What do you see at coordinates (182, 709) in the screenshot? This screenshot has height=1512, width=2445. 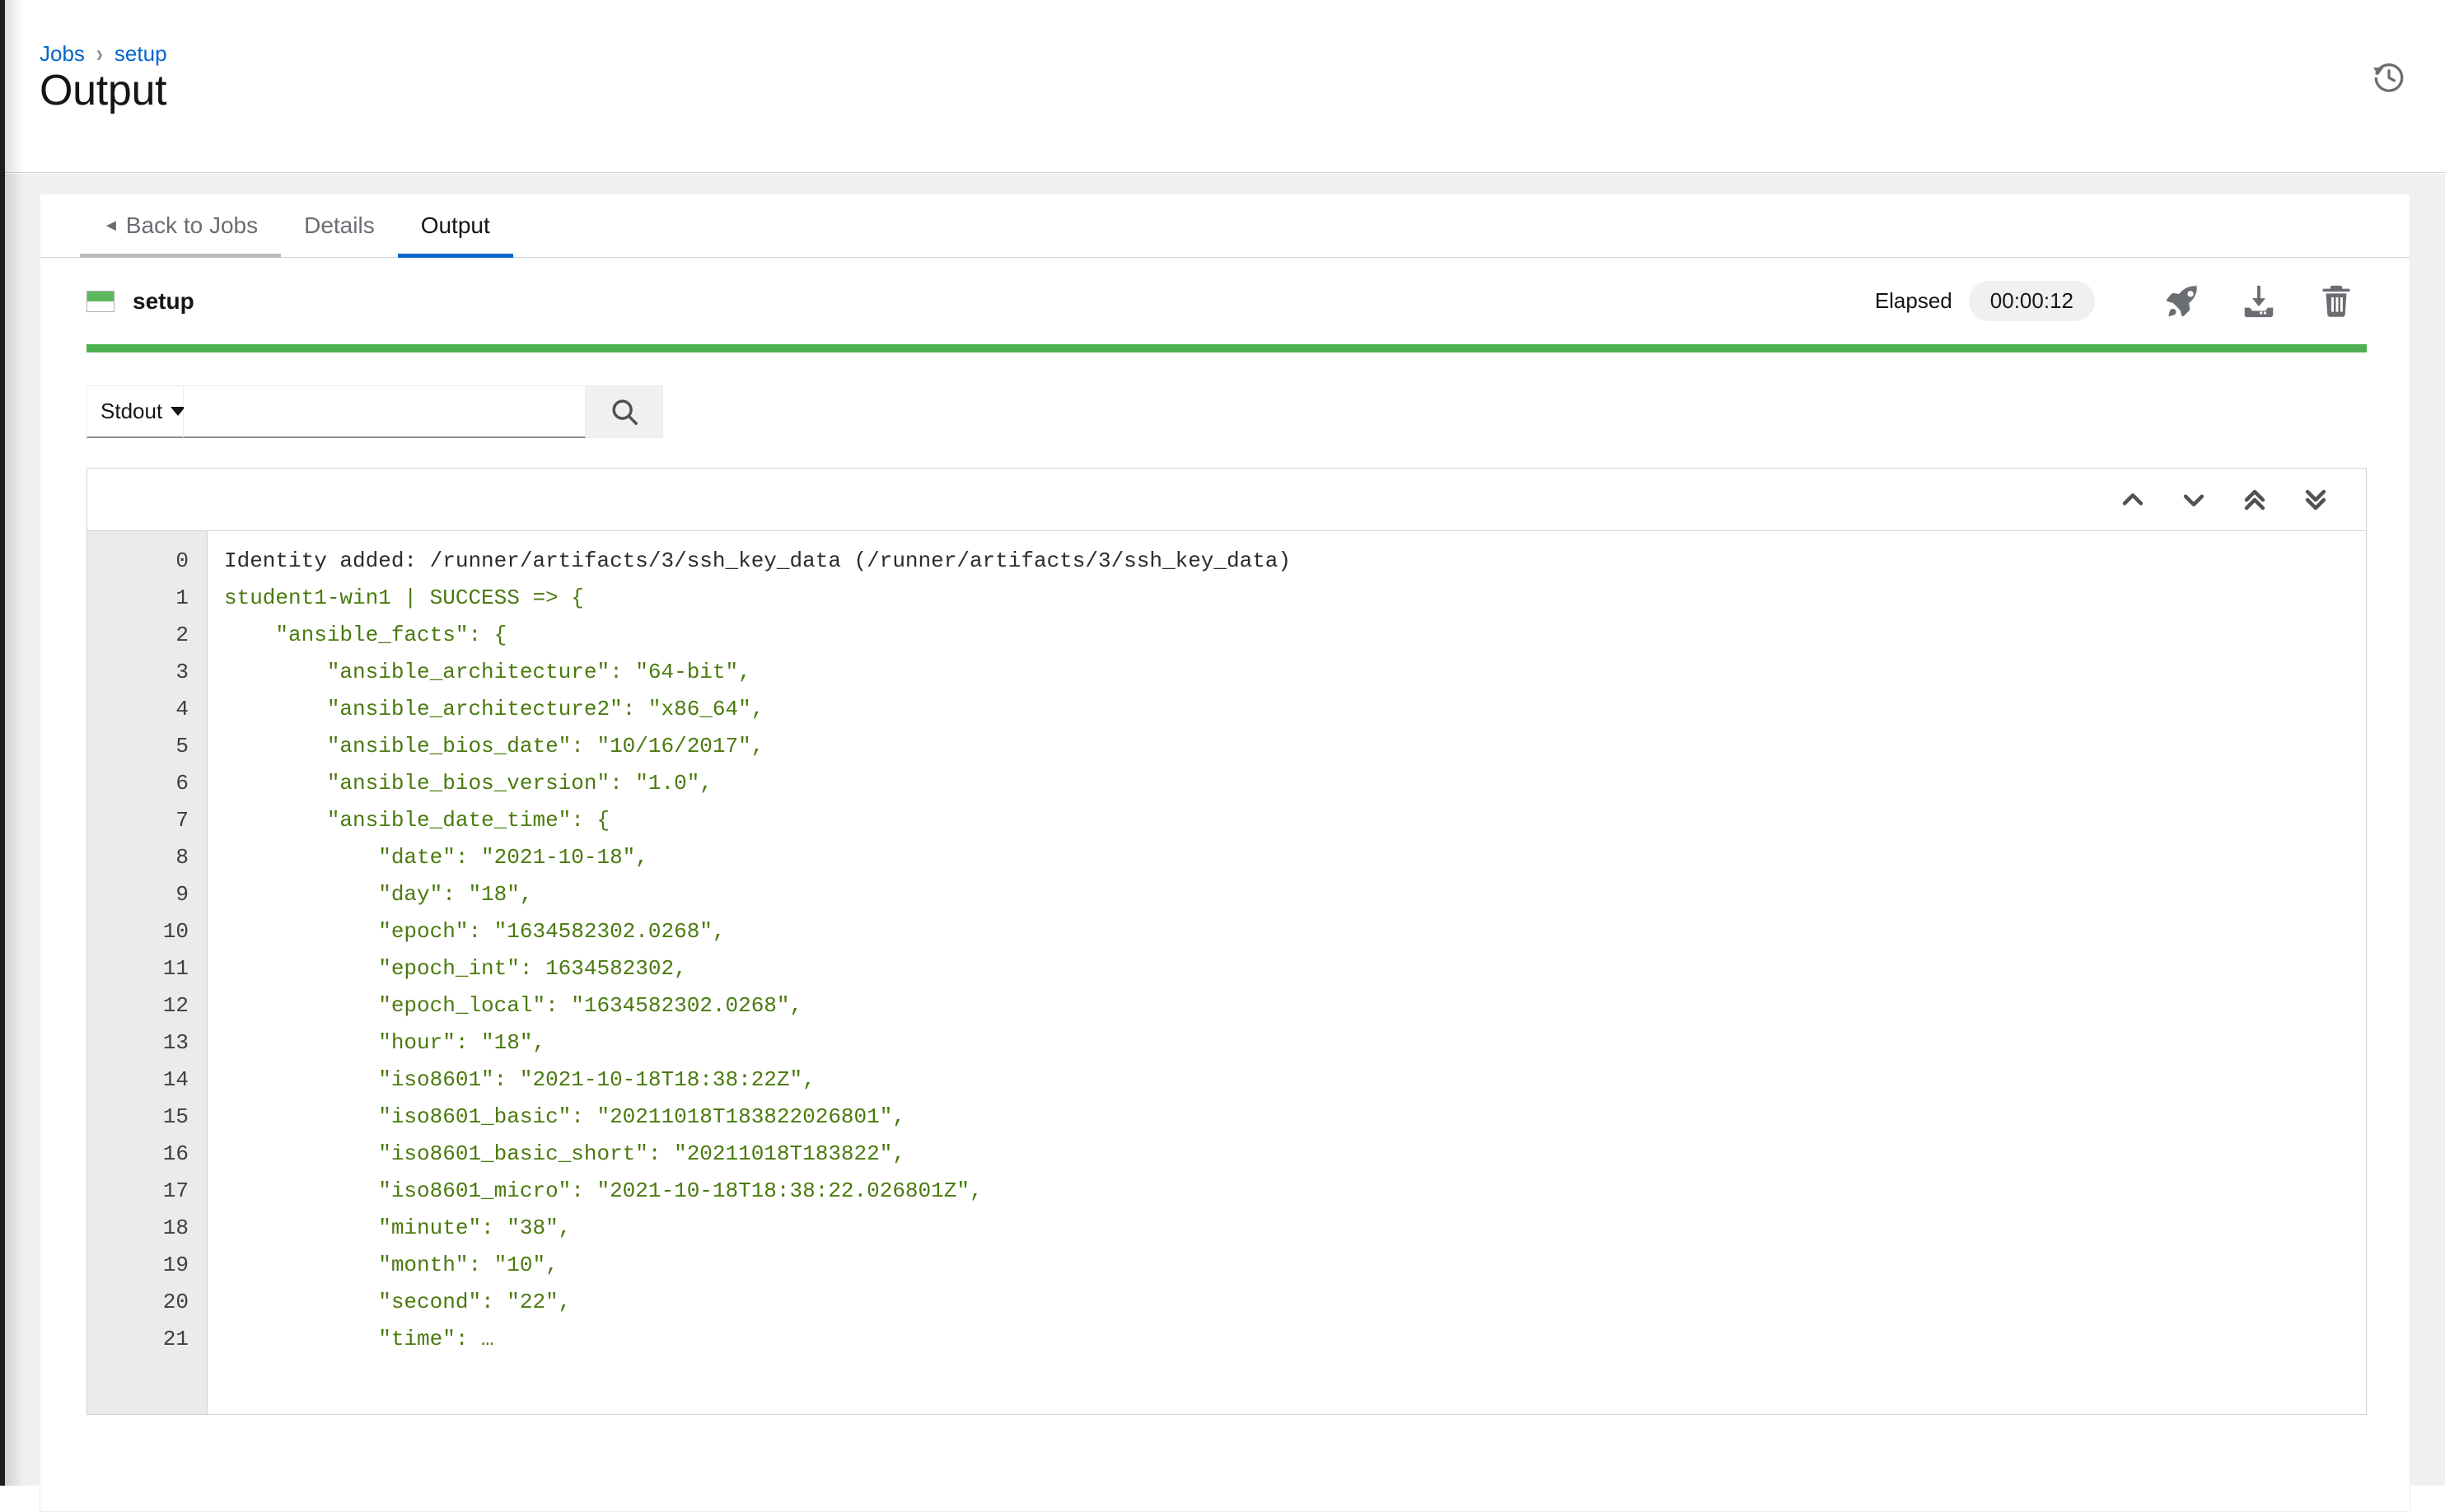 I see `line-number: 4` at bounding box center [182, 709].